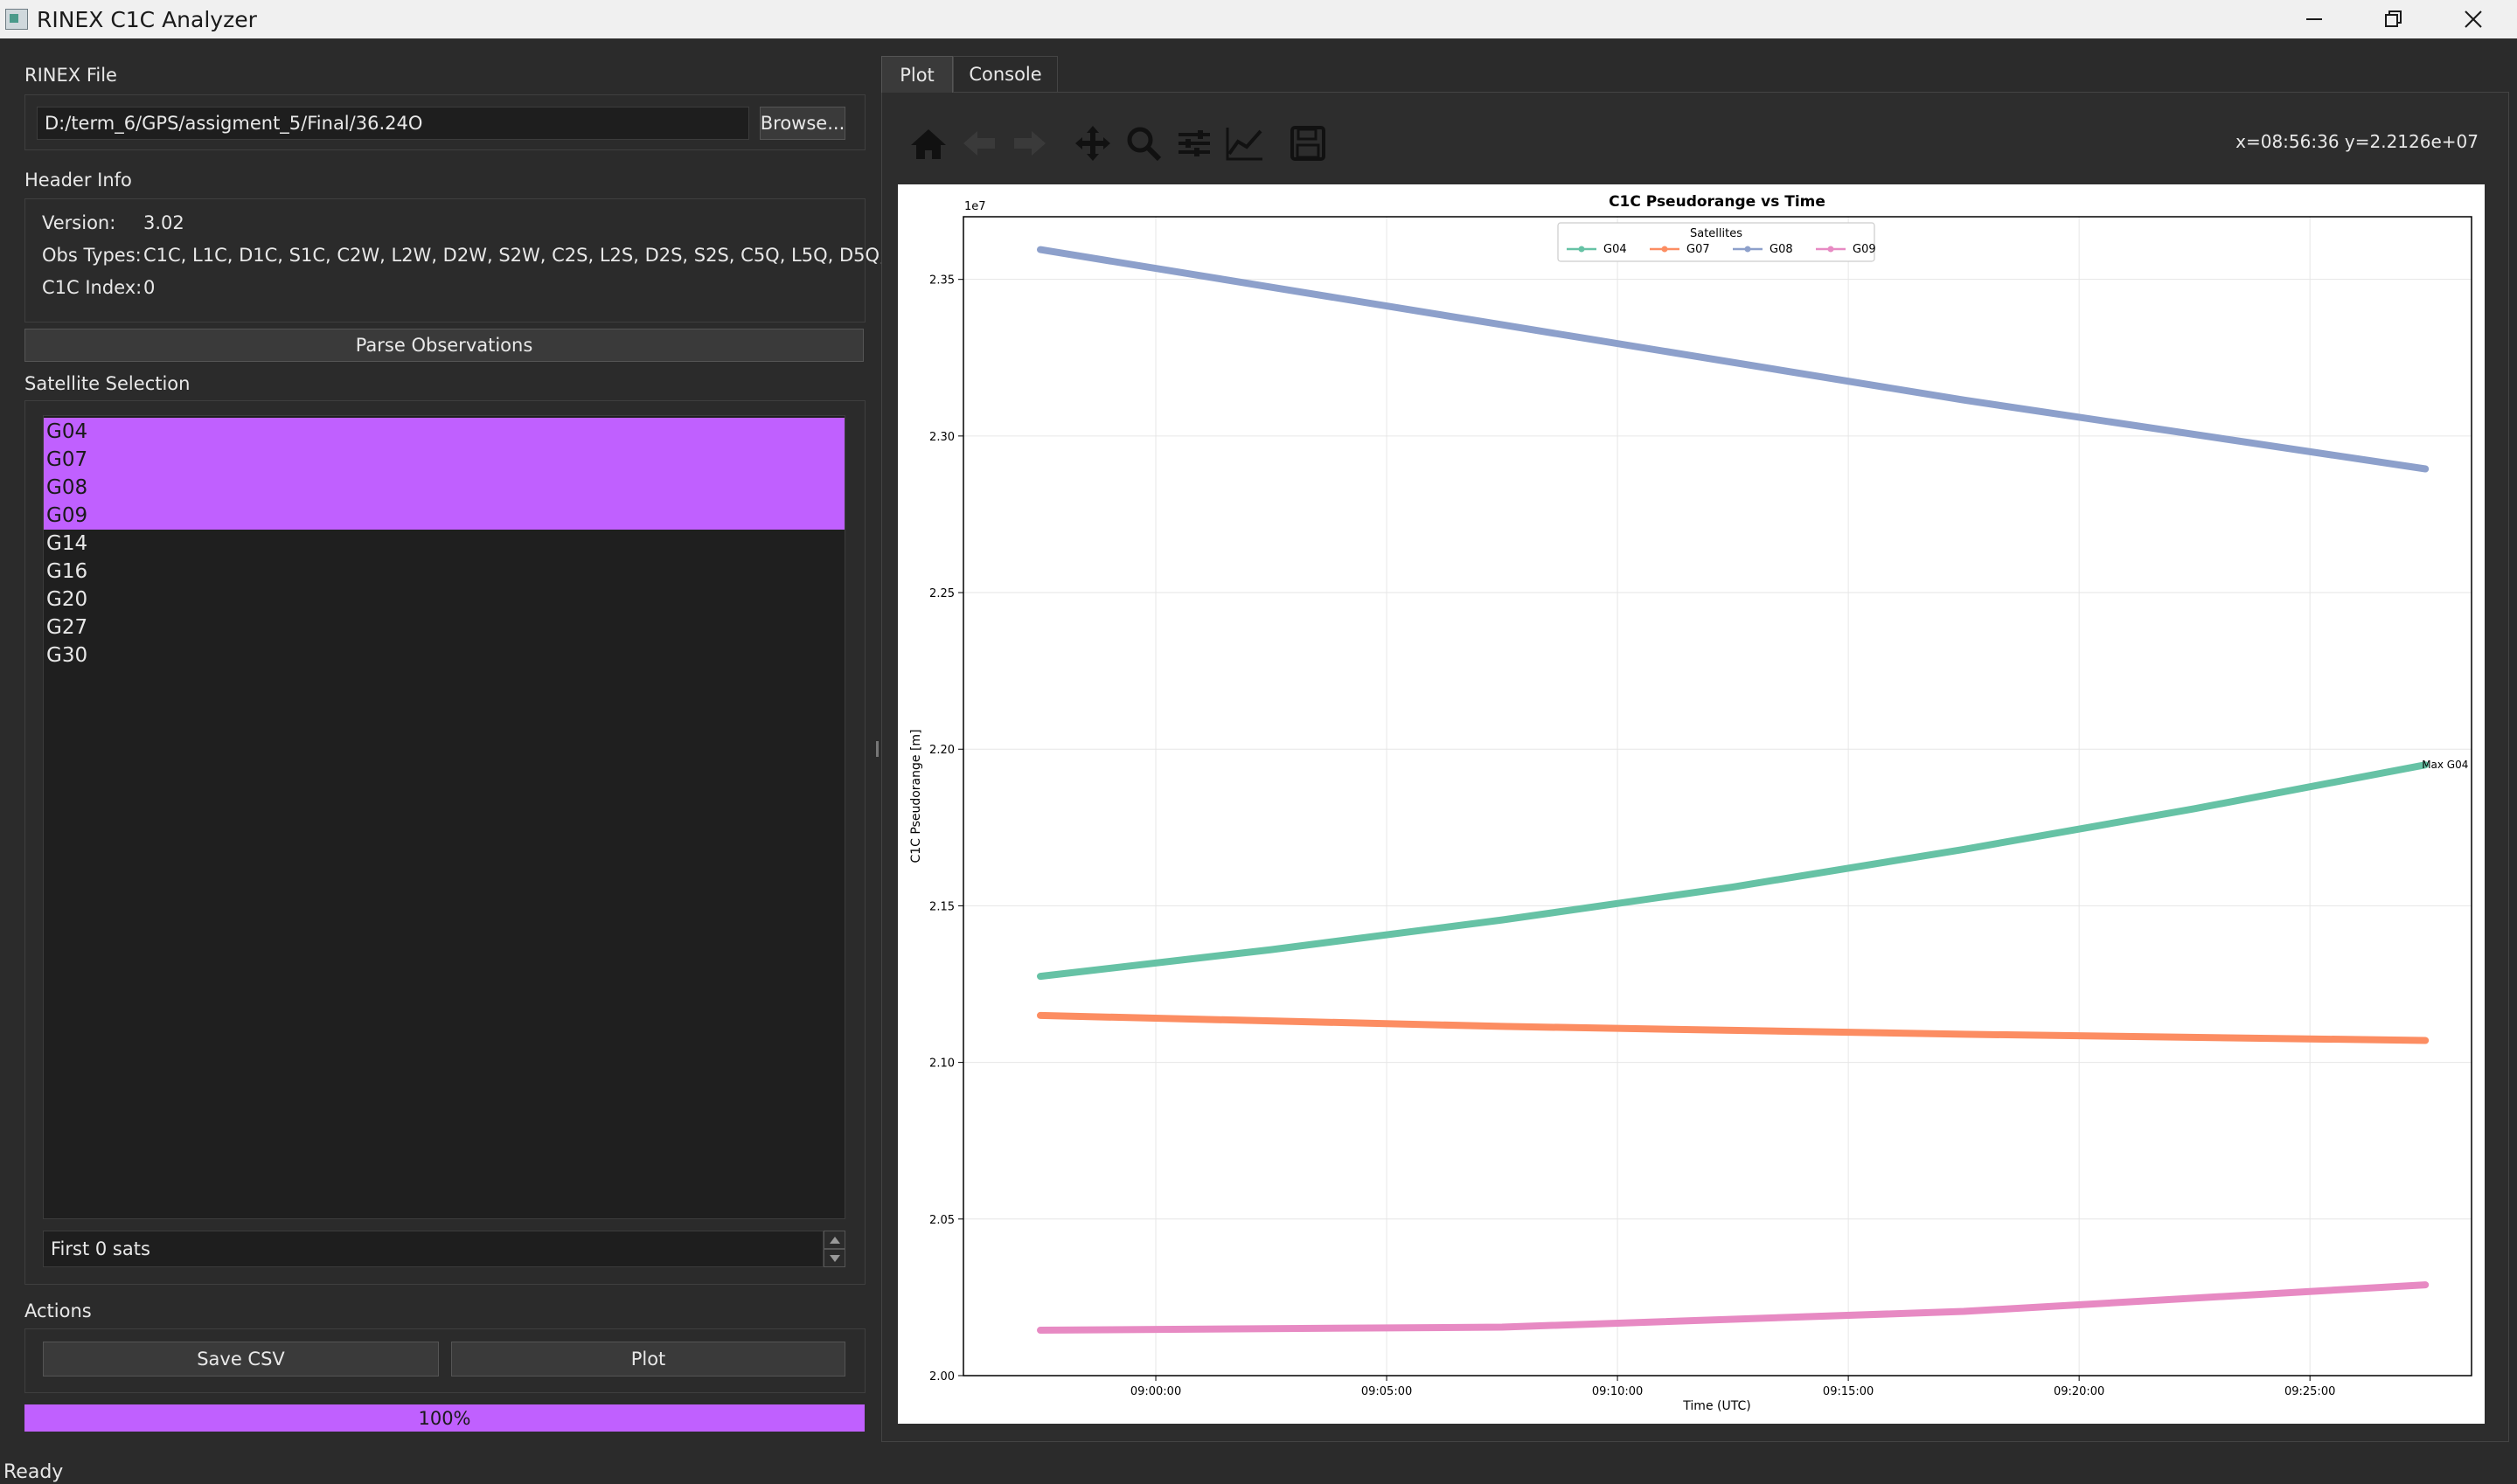 This screenshot has height=1484, width=2517. I want to click on rinex-path-field: D:/term_6/GPS/assigment_5/Final/36.24O, so click(393, 123).